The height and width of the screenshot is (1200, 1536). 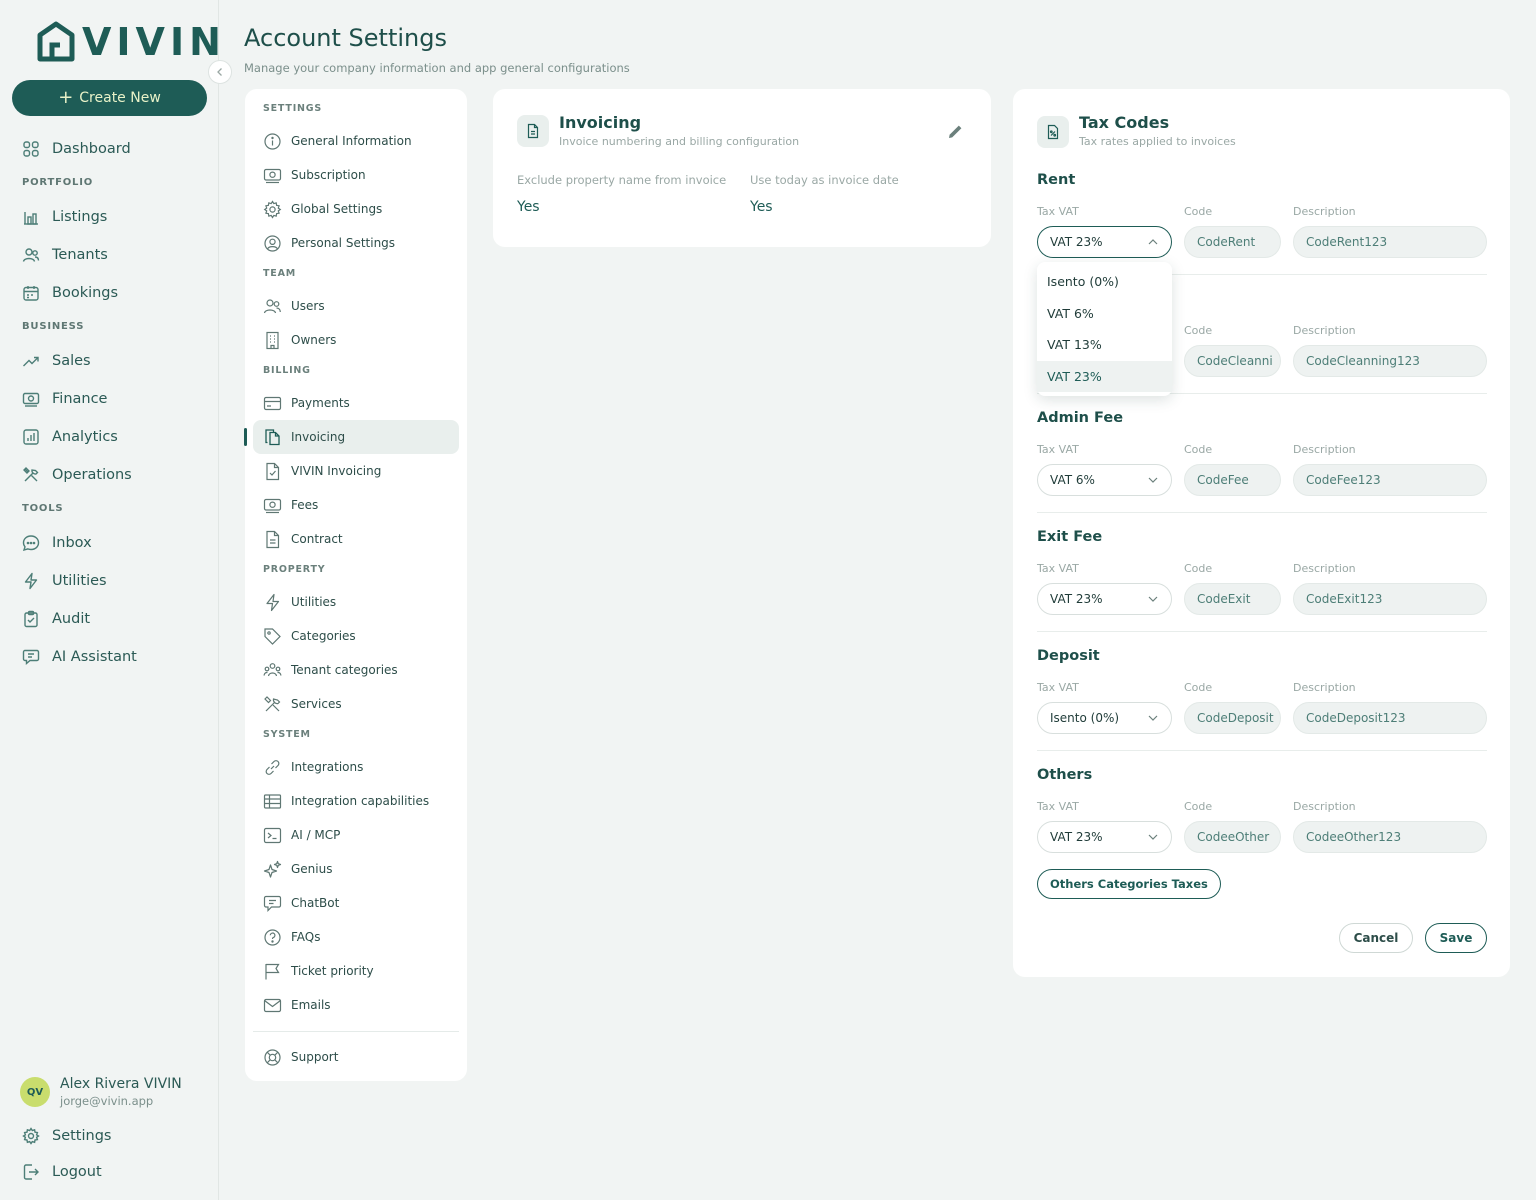 I want to click on code-input: CodeExit, so click(x=1232, y=599).